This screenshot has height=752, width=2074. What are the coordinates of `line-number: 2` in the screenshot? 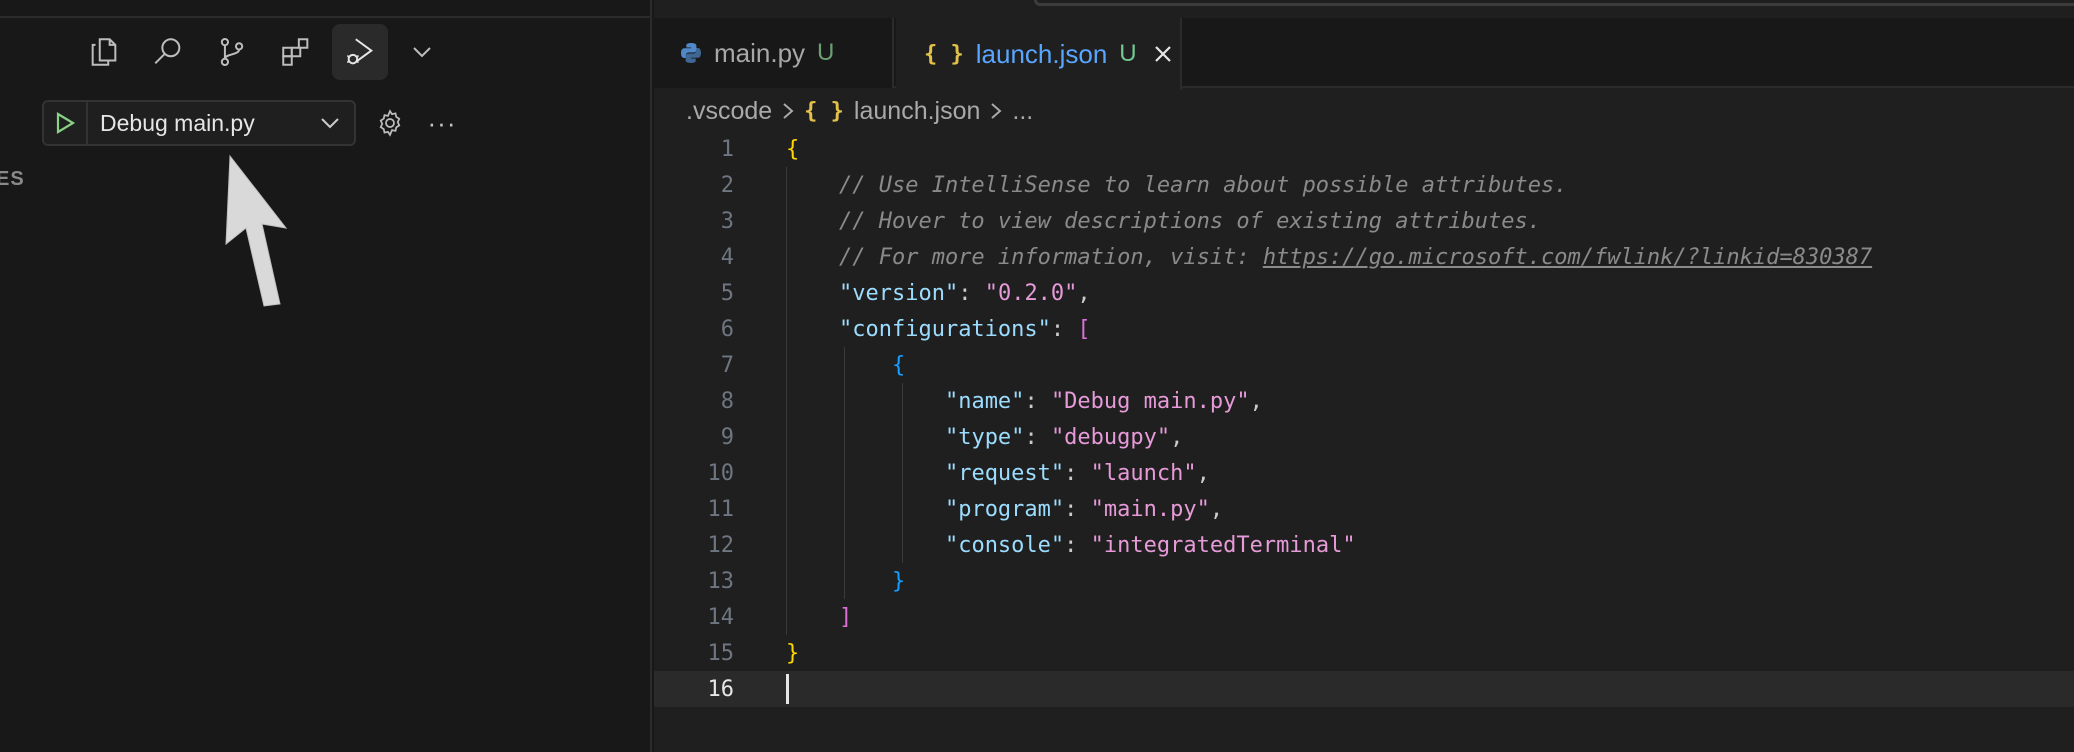 It's located at (727, 185).